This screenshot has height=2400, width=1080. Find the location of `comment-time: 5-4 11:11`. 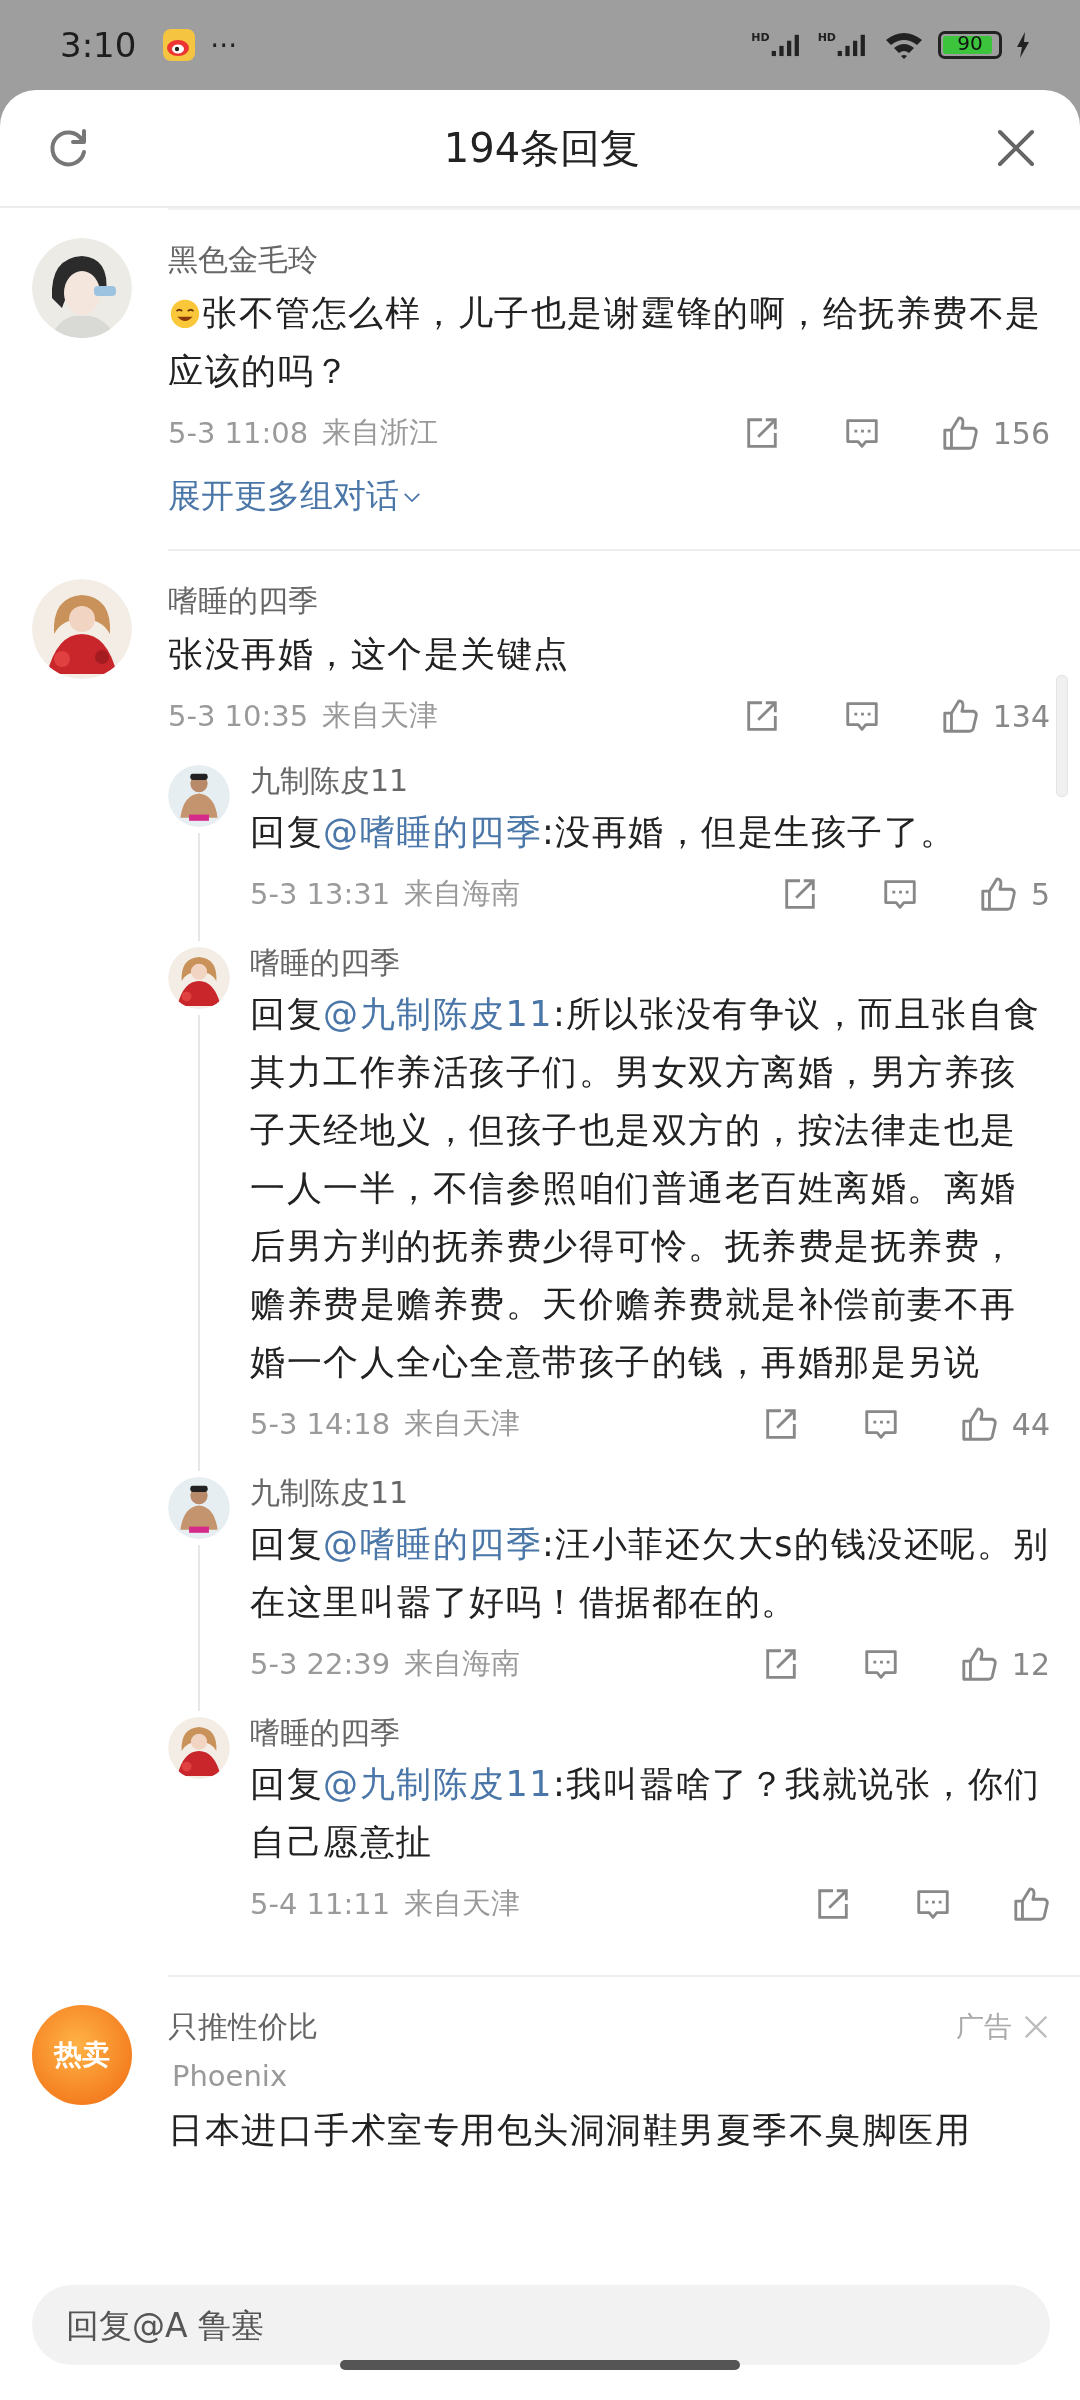

comment-time: 5-4 11:11 is located at coordinates (320, 1904).